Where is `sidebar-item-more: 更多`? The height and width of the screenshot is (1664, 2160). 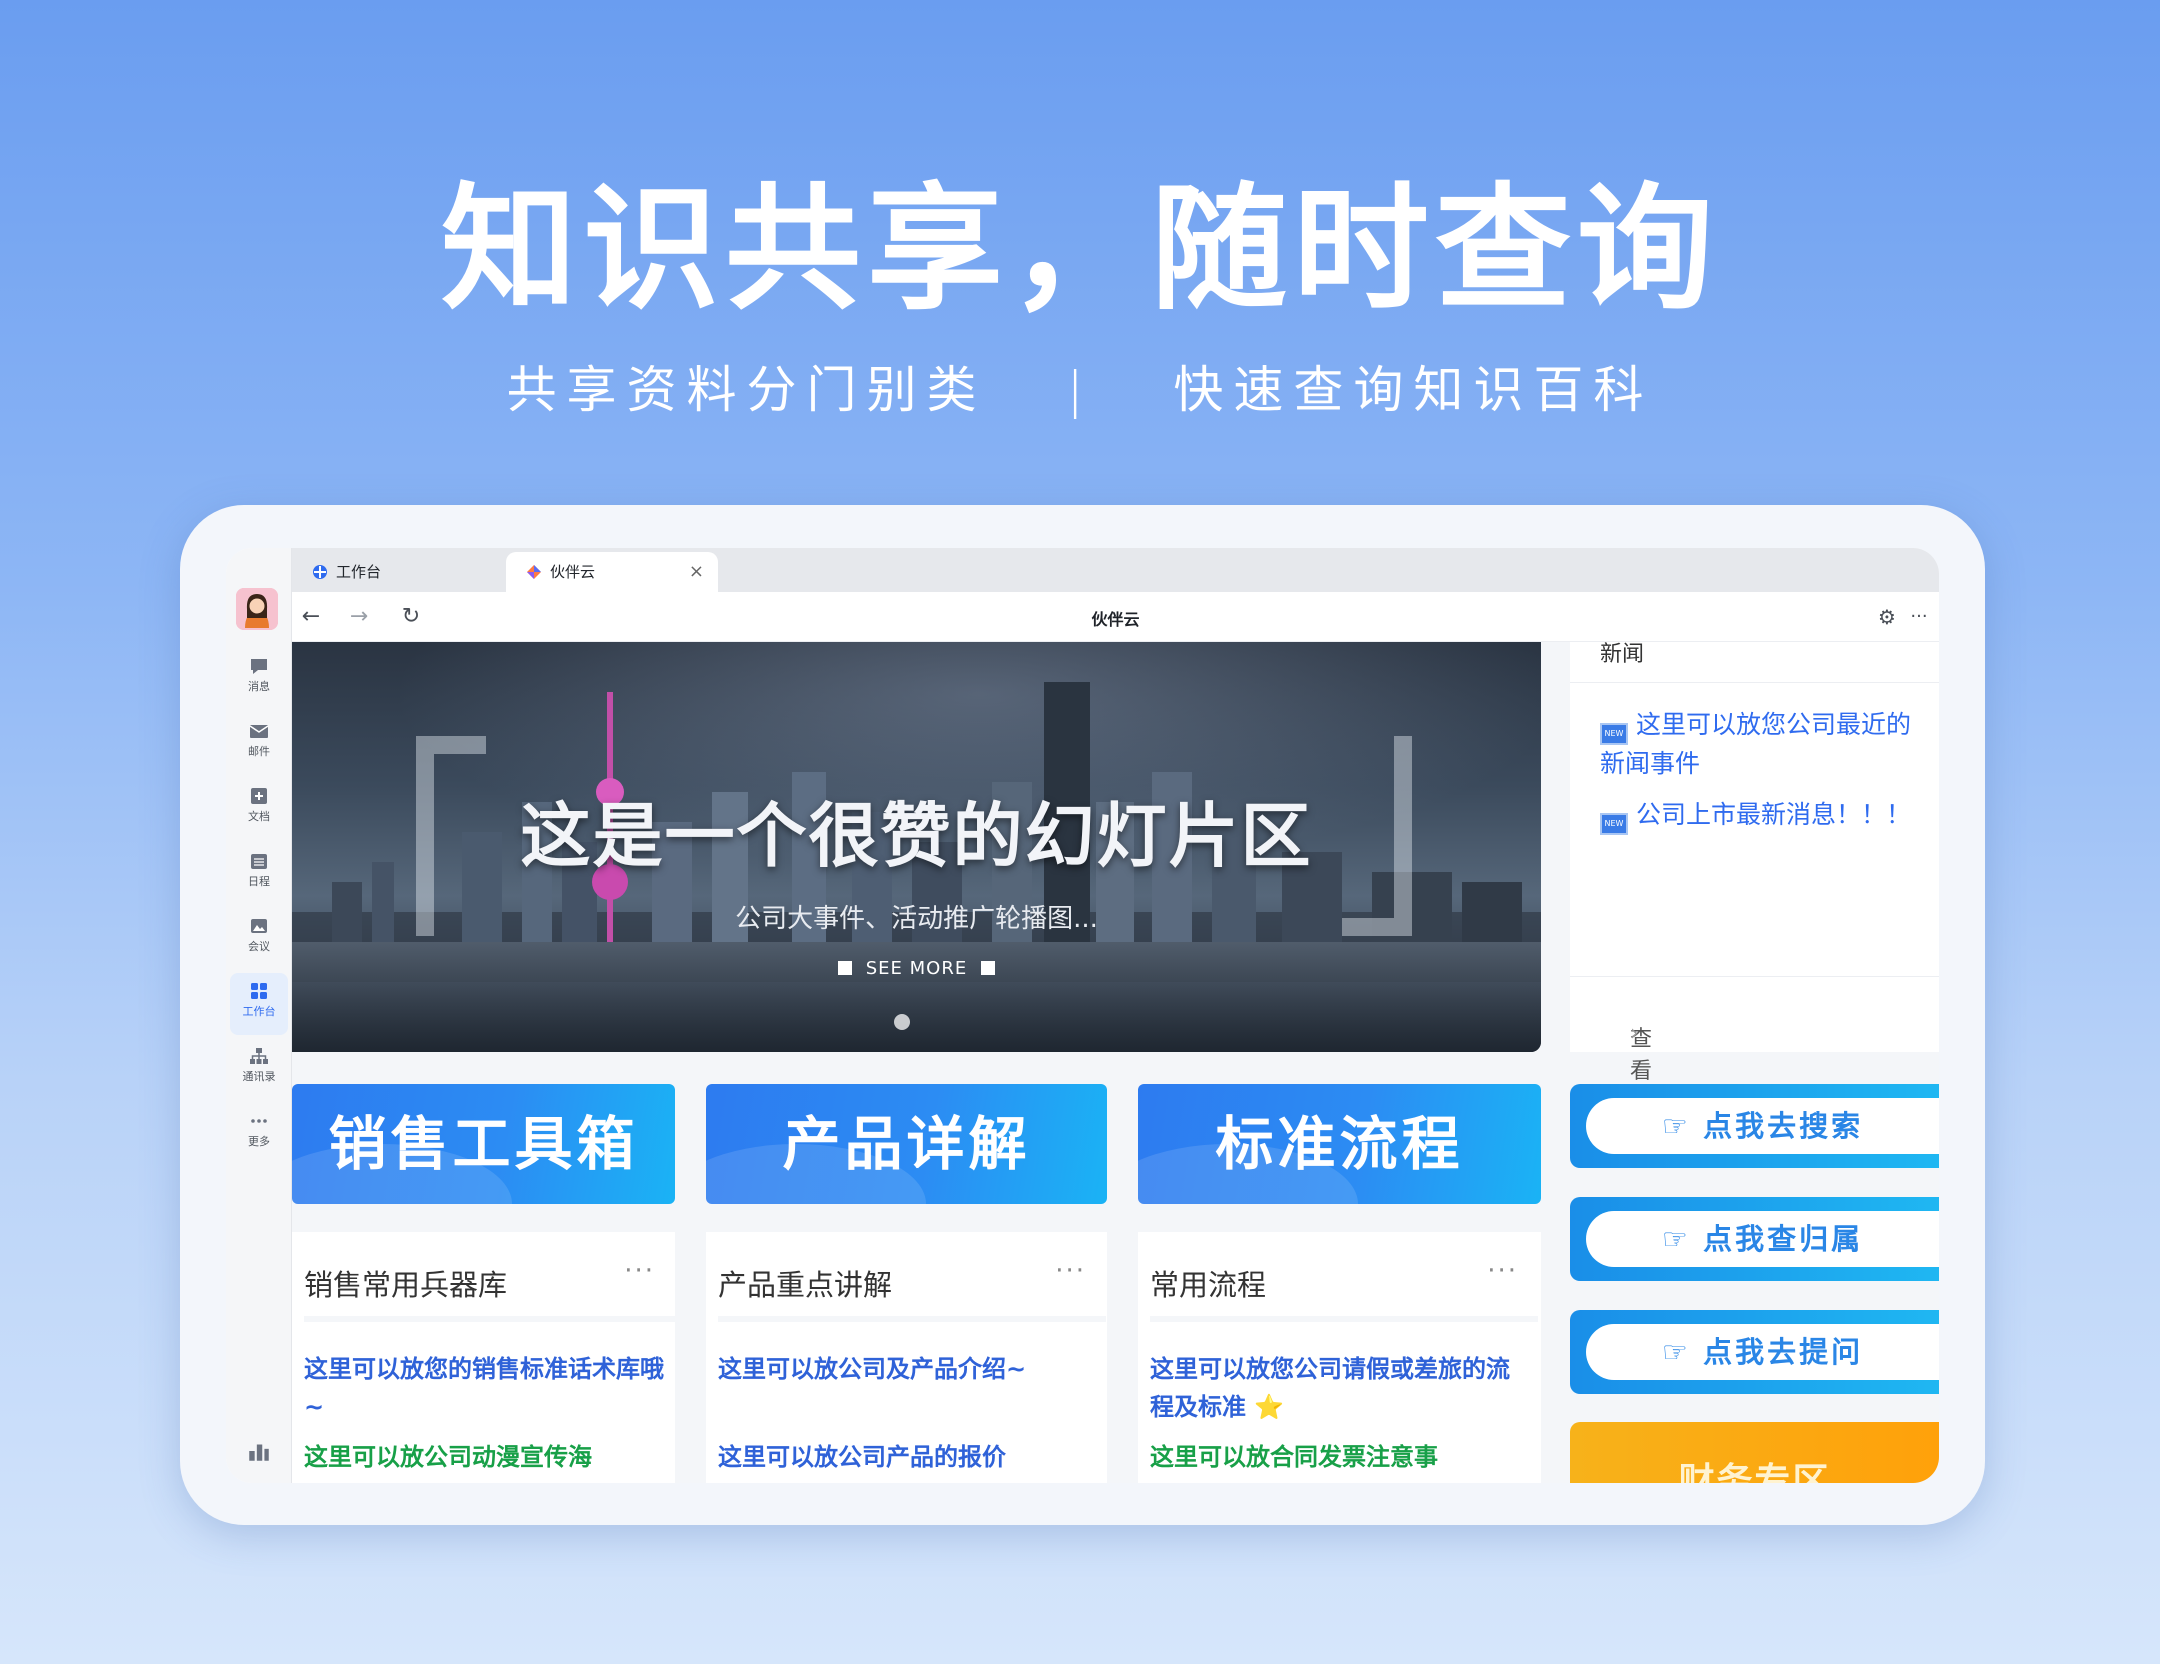
sidebar-item-more: 更多 is located at coordinates (259, 1134).